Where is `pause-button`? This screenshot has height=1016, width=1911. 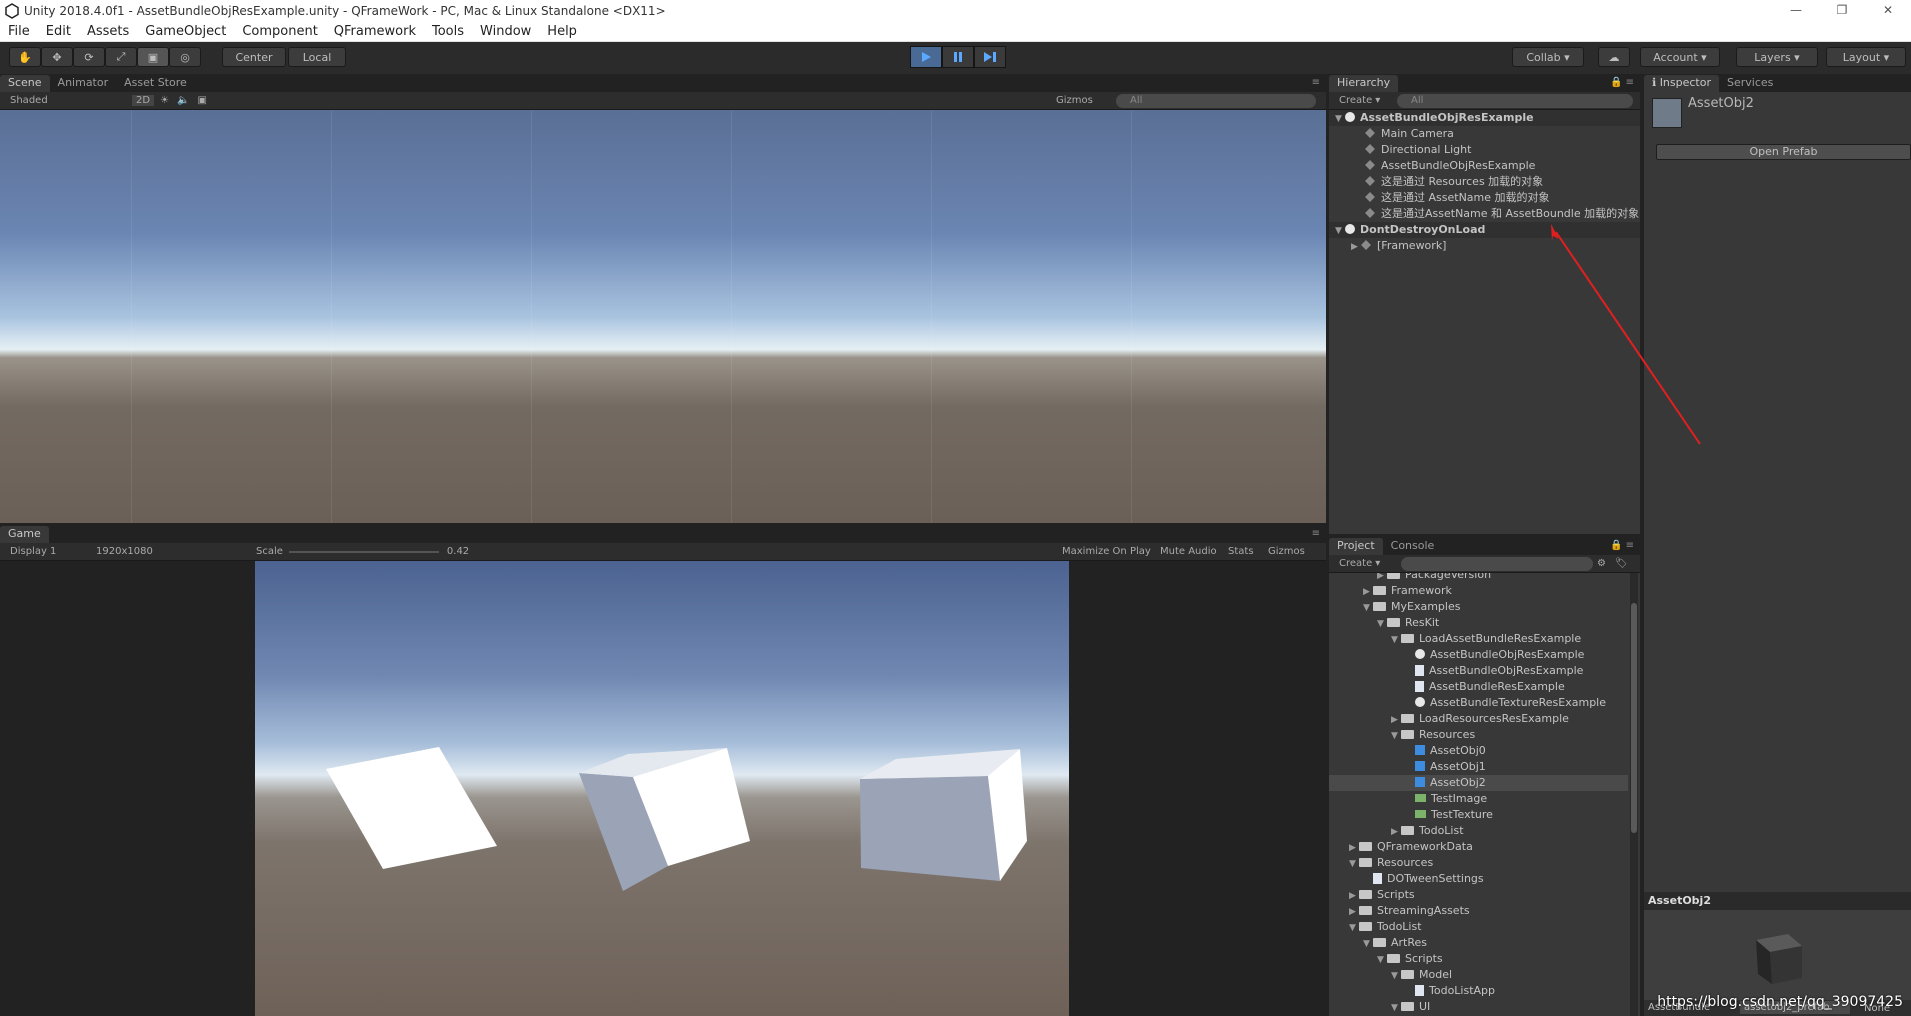
pause-button is located at coordinates (958, 57).